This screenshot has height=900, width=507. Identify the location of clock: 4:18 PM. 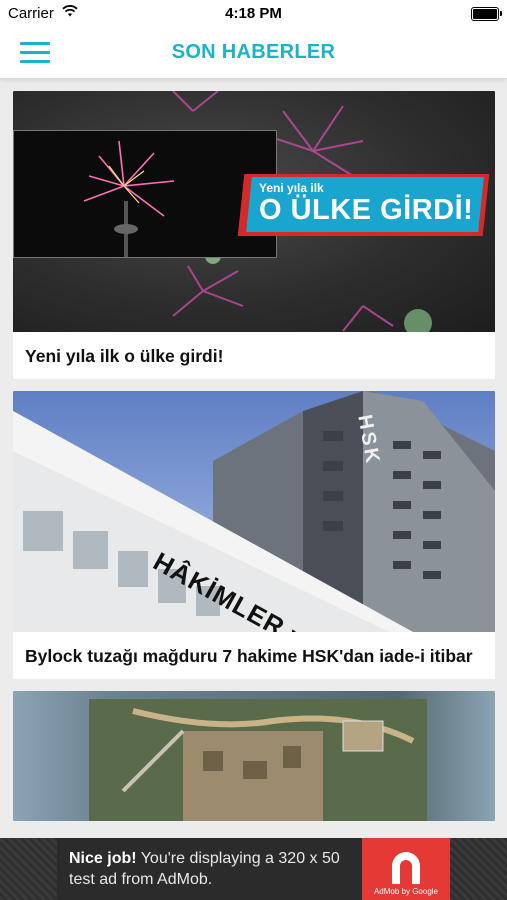
(253, 13).